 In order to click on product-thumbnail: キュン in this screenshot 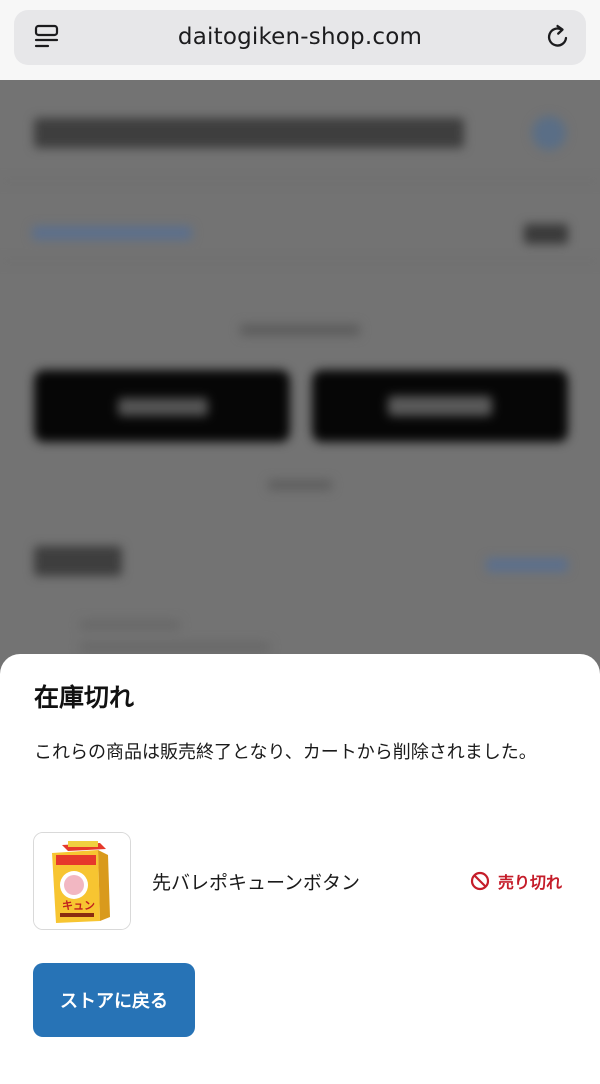, I will do `click(82, 881)`.